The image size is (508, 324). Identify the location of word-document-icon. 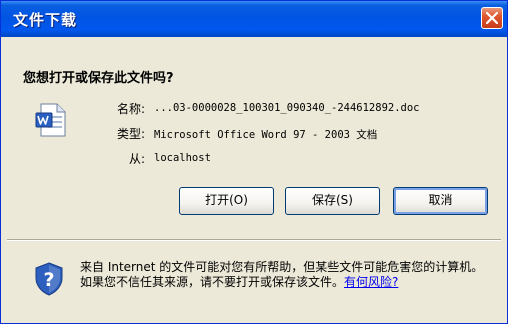
(51, 122).